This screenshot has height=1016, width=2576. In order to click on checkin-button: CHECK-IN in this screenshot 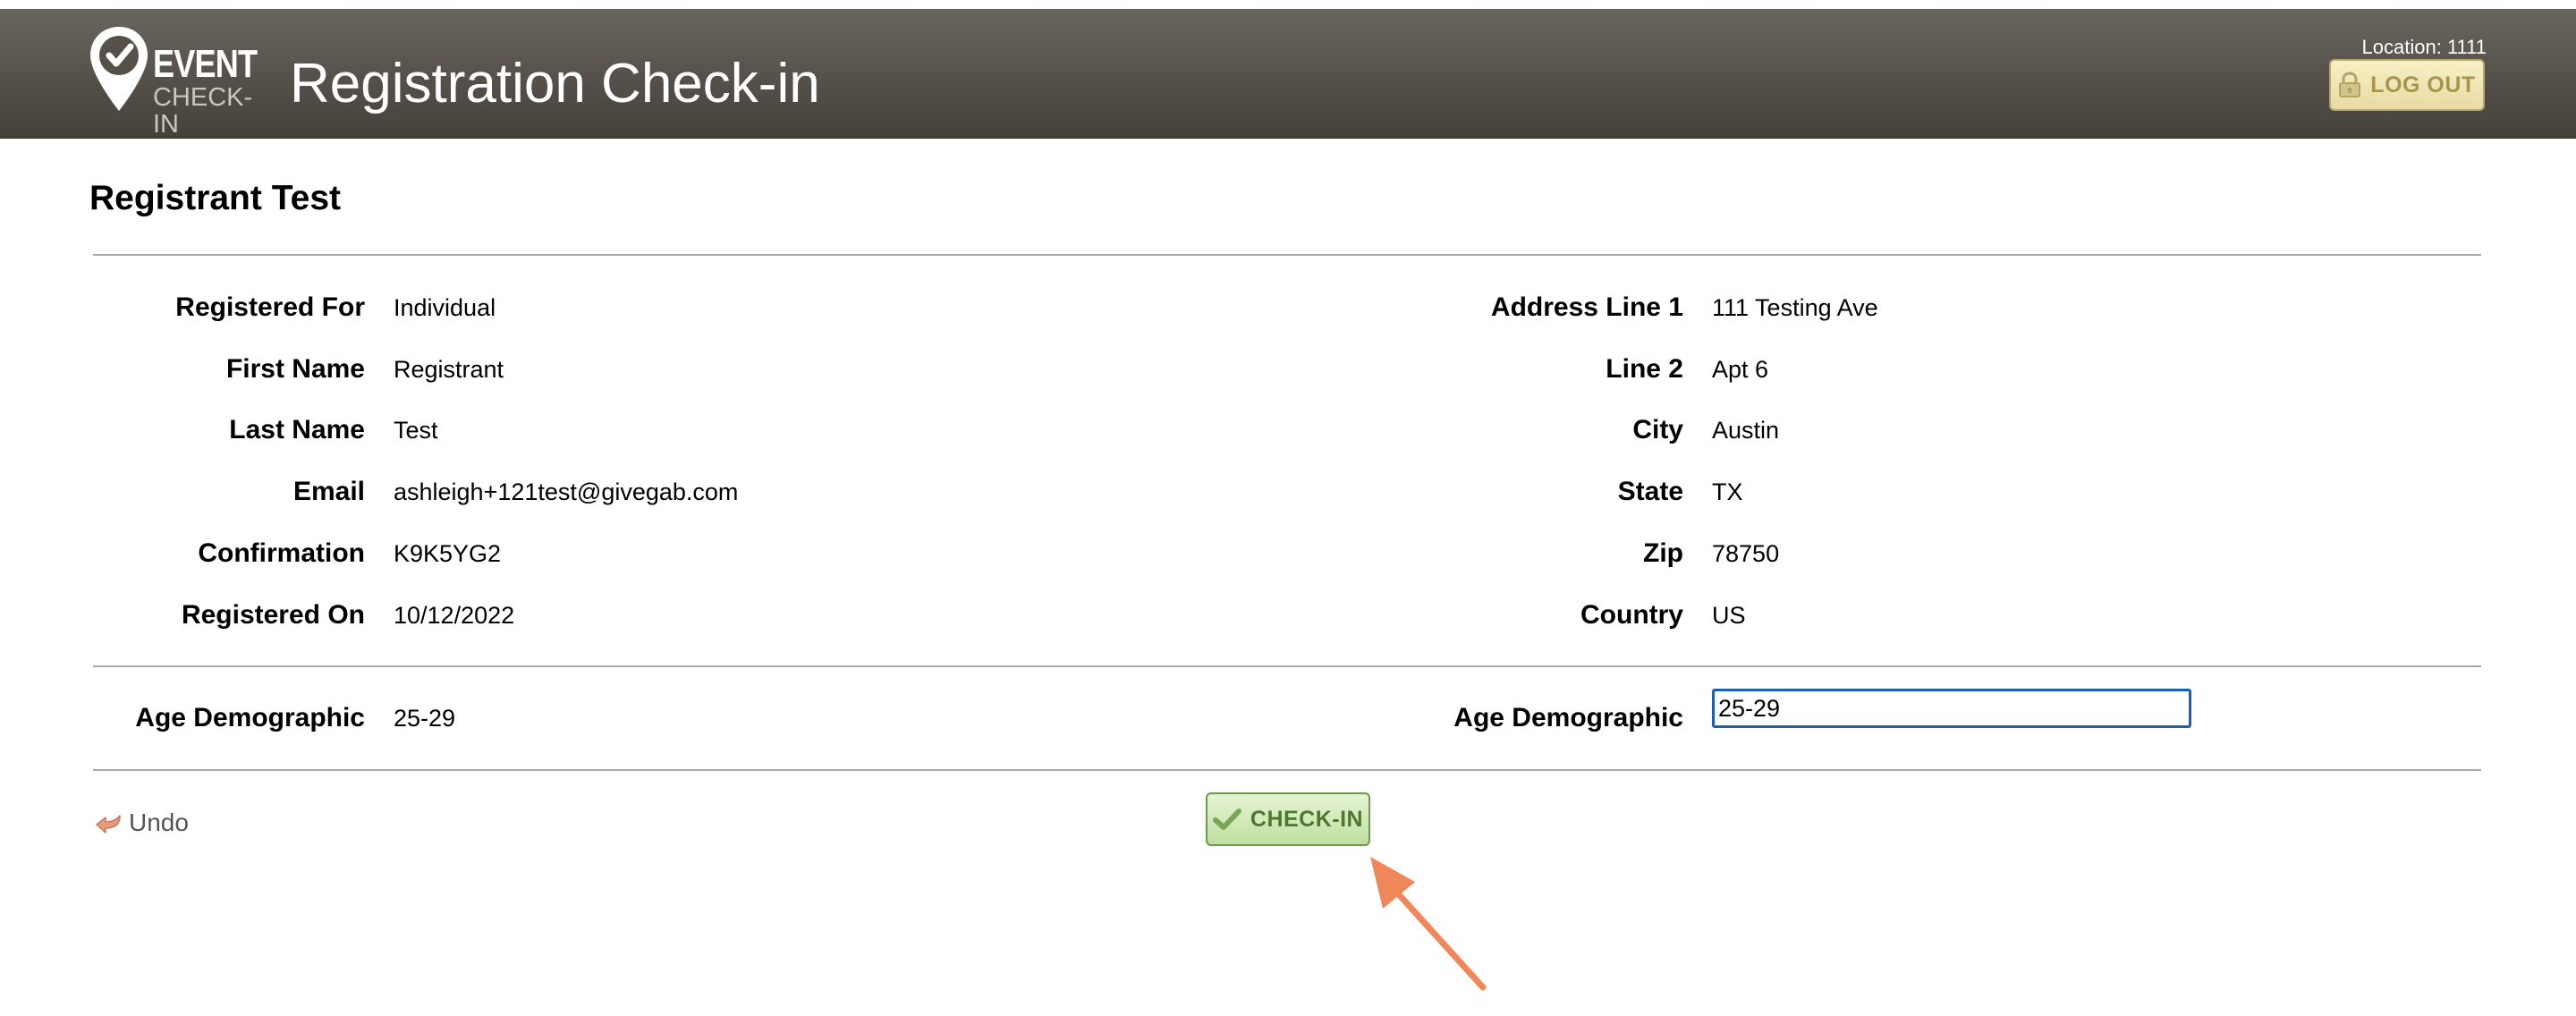, I will do `click(1288, 819)`.